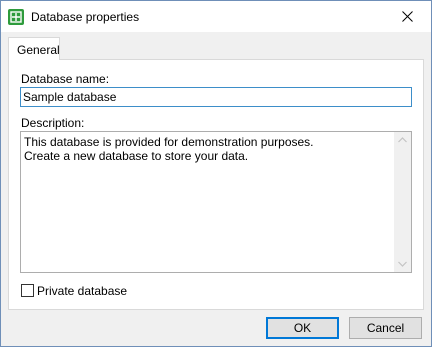  I want to click on close-icon, so click(407, 16).